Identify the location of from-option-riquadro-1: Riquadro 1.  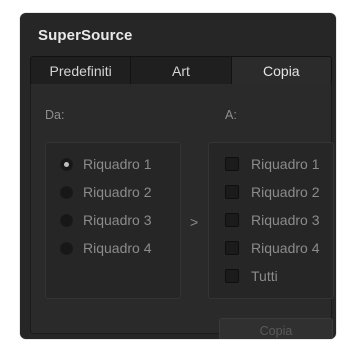
(106, 164).